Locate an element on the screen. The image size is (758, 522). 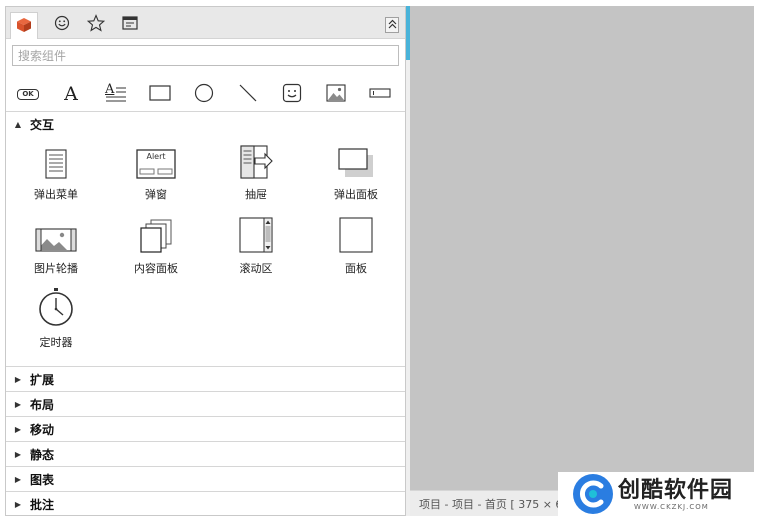
paragraph-widget-tool: A is located at coordinates (116, 94).